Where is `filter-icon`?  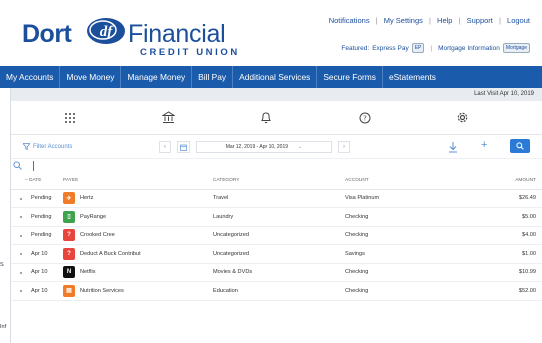 filter-icon is located at coordinates (26, 146).